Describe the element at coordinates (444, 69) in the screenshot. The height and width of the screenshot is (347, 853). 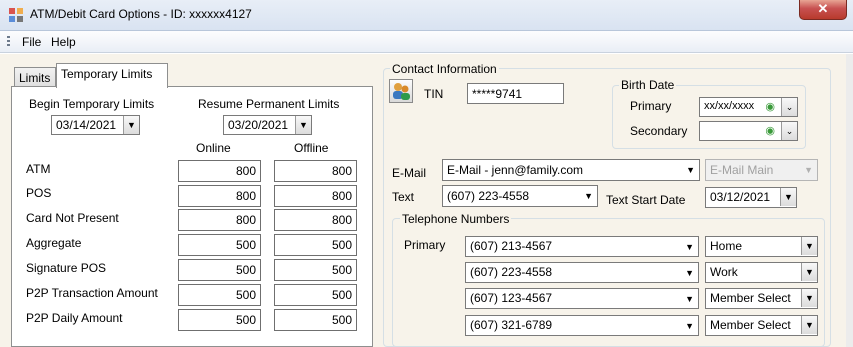
I see `contact-information-title: Contact Information` at that location.